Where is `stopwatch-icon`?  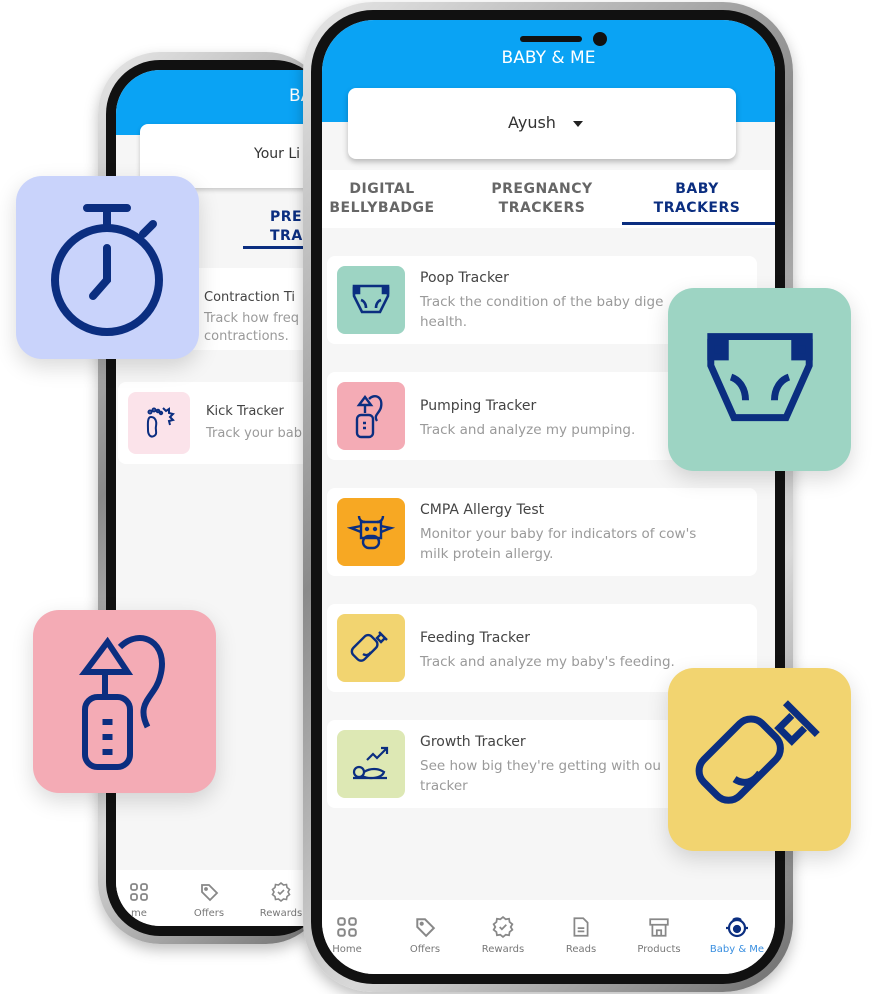
stopwatch-icon is located at coordinates (106, 269).